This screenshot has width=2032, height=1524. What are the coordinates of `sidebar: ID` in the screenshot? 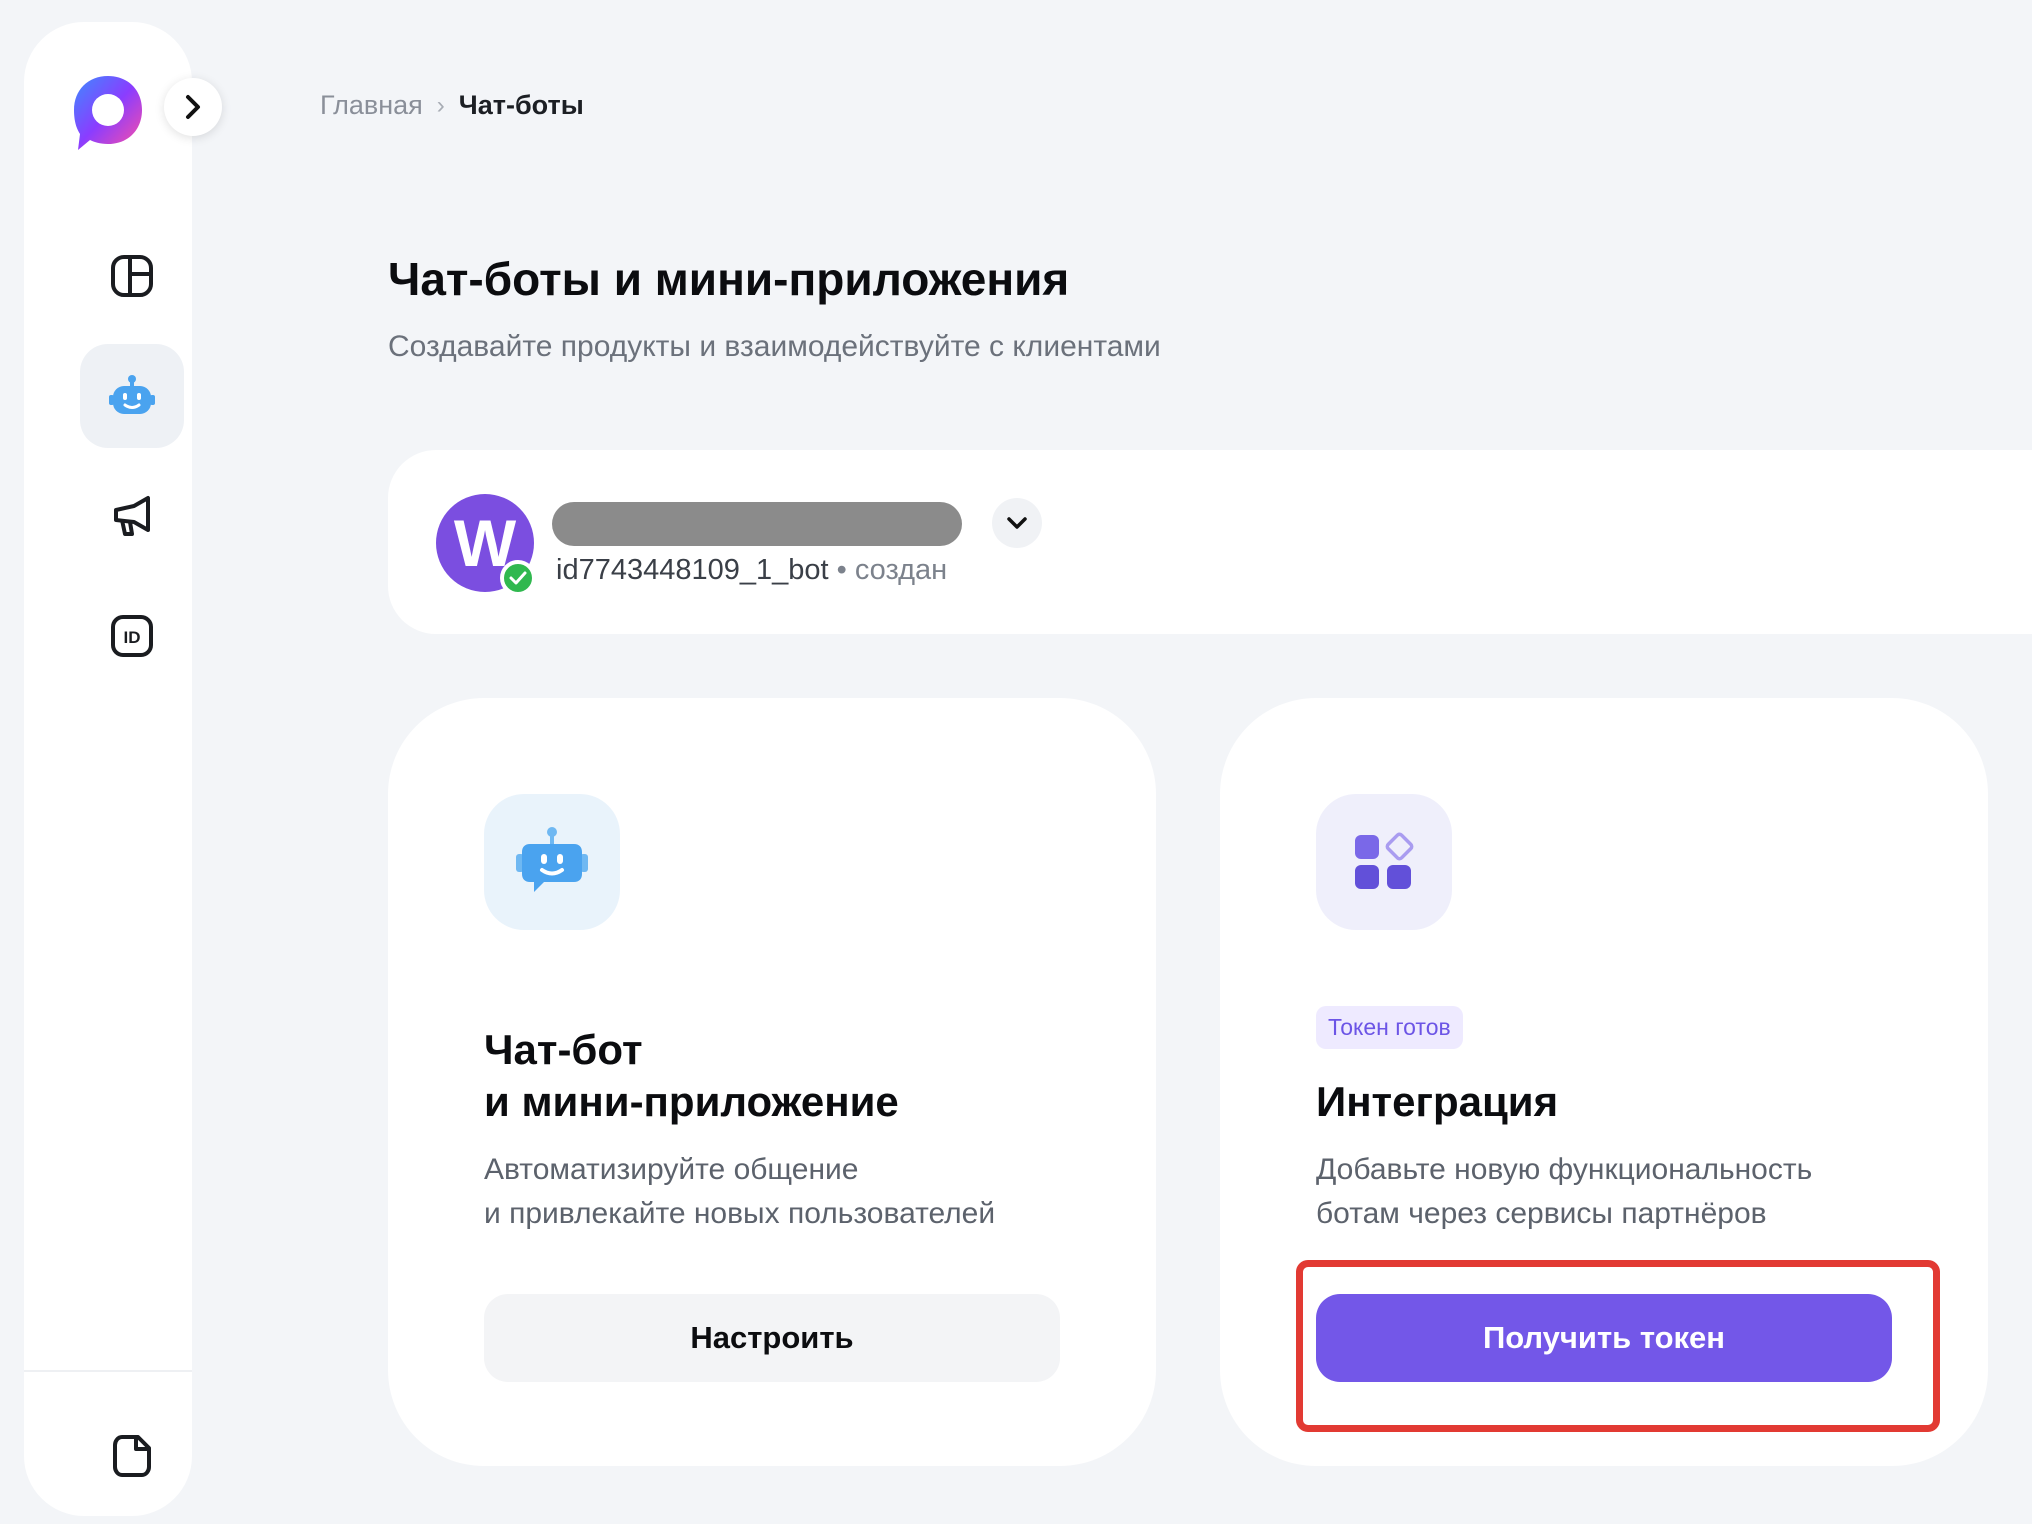 It's located at (108, 769).